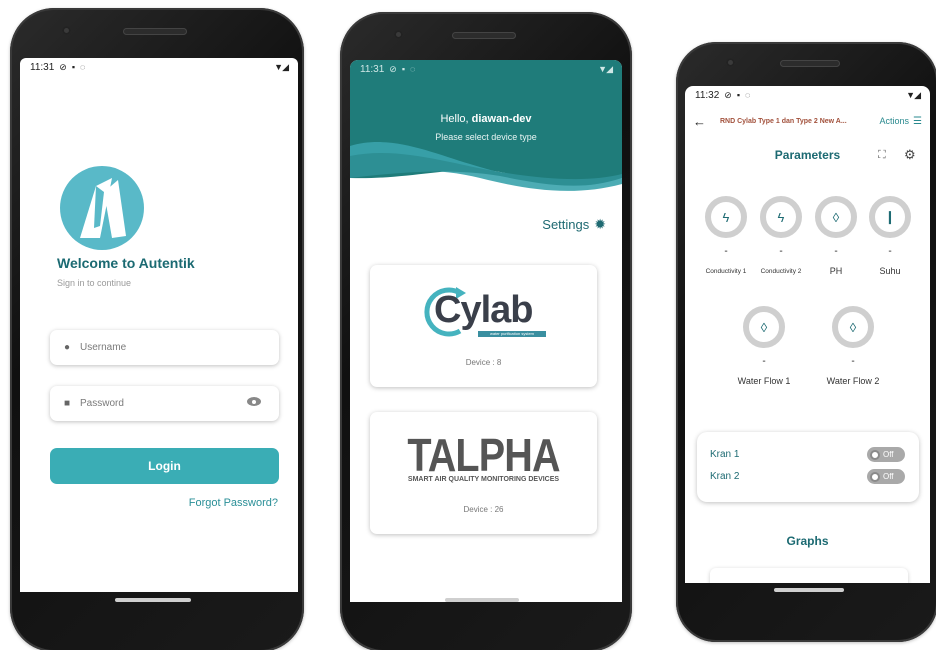 This screenshot has width=936, height=650. What do you see at coordinates (809, 575) in the screenshot?
I see `graph-card` at bounding box center [809, 575].